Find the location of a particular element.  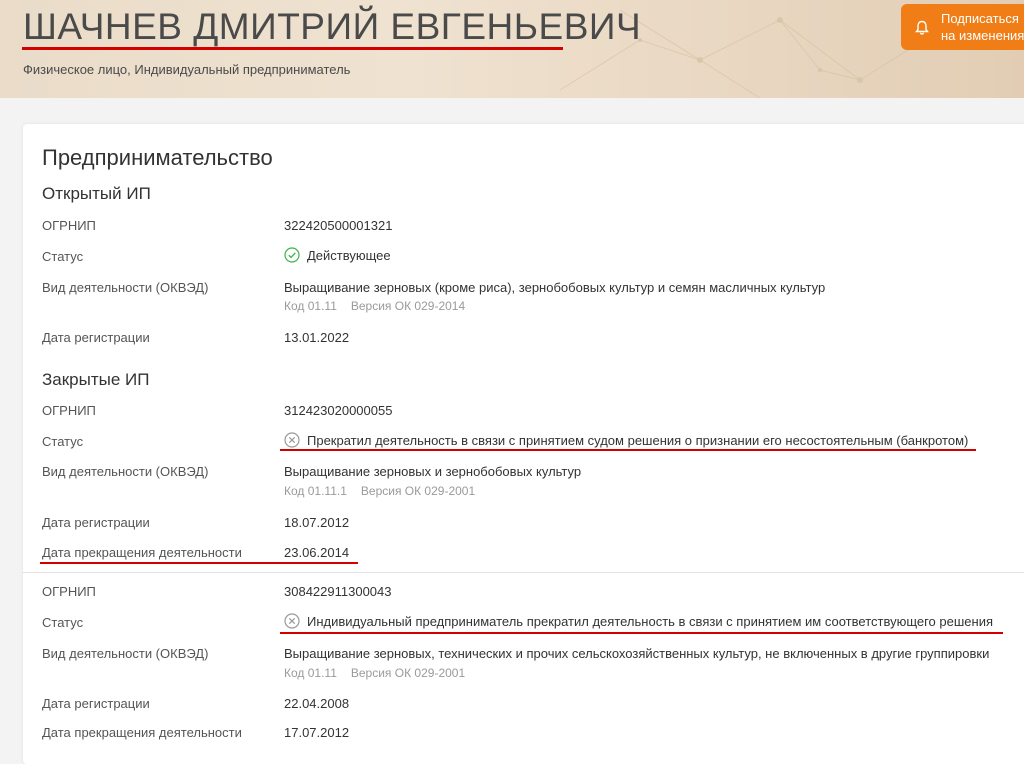

ogrnip-value: 312423020000055 is located at coordinates (338, 410).